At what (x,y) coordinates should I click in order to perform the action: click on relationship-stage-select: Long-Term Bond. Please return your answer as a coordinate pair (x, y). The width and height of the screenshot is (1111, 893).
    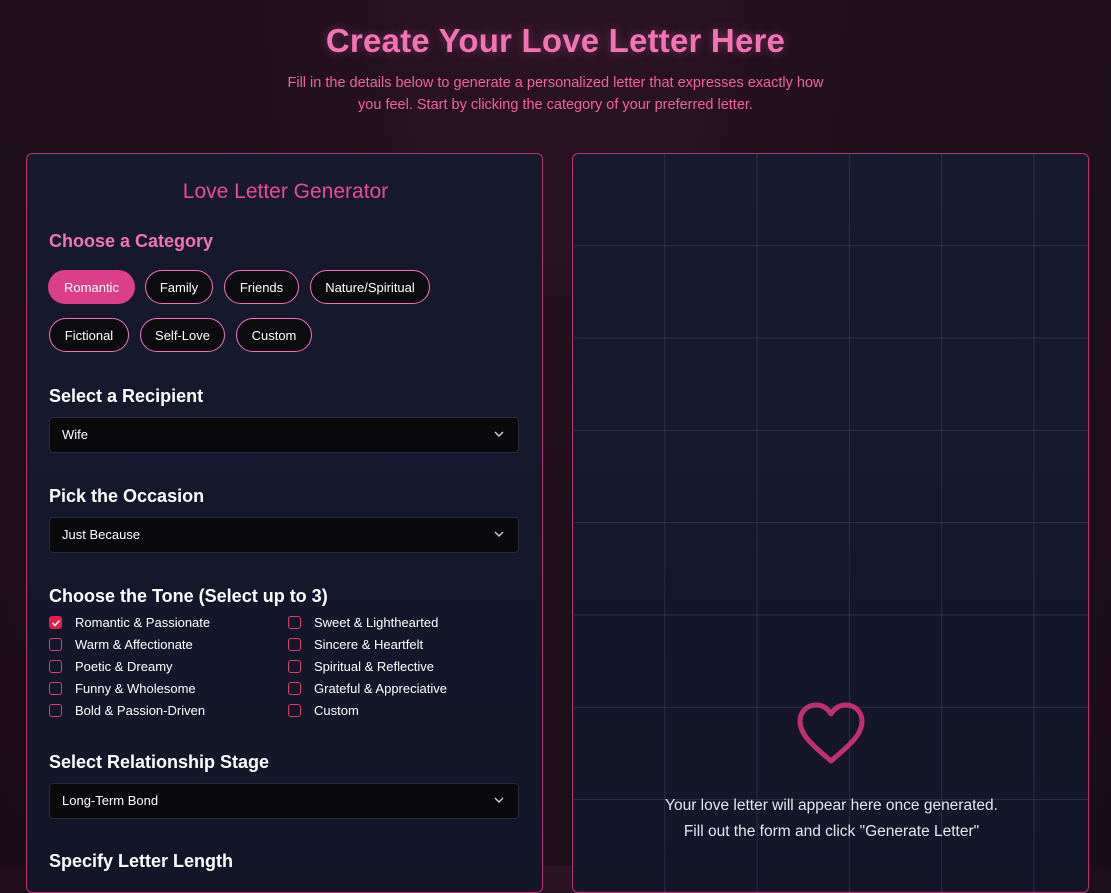
    Looking at the image, I should click on (284, 801).